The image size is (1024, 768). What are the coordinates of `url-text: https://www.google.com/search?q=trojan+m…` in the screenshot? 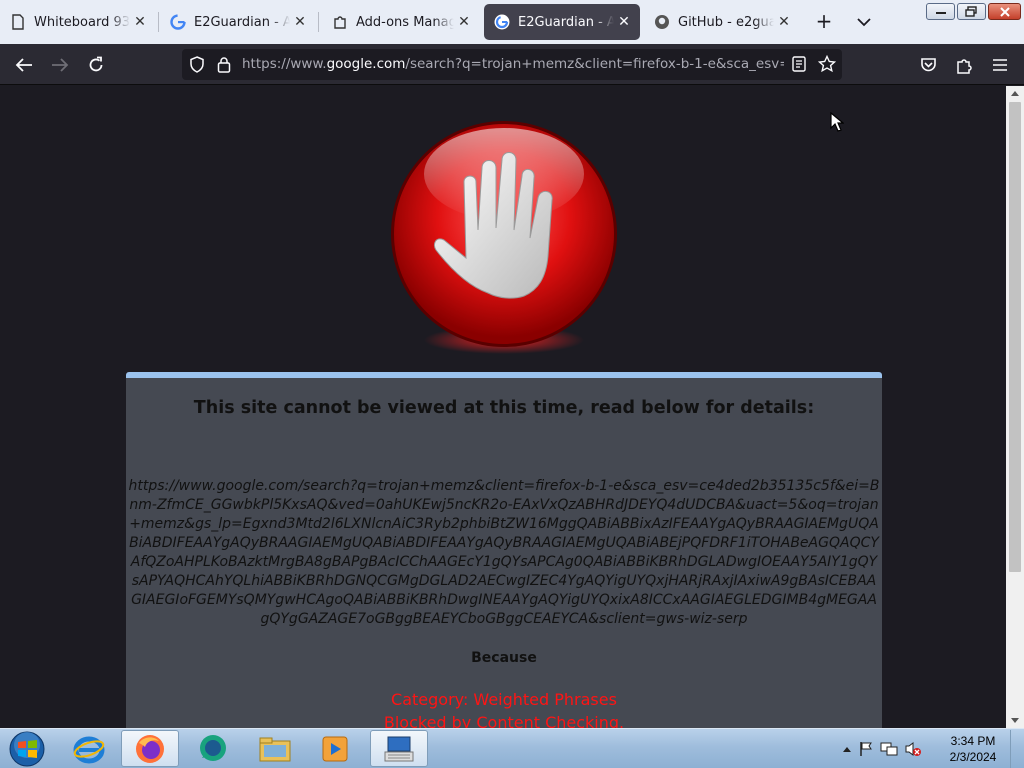 It's located at (513, 64).